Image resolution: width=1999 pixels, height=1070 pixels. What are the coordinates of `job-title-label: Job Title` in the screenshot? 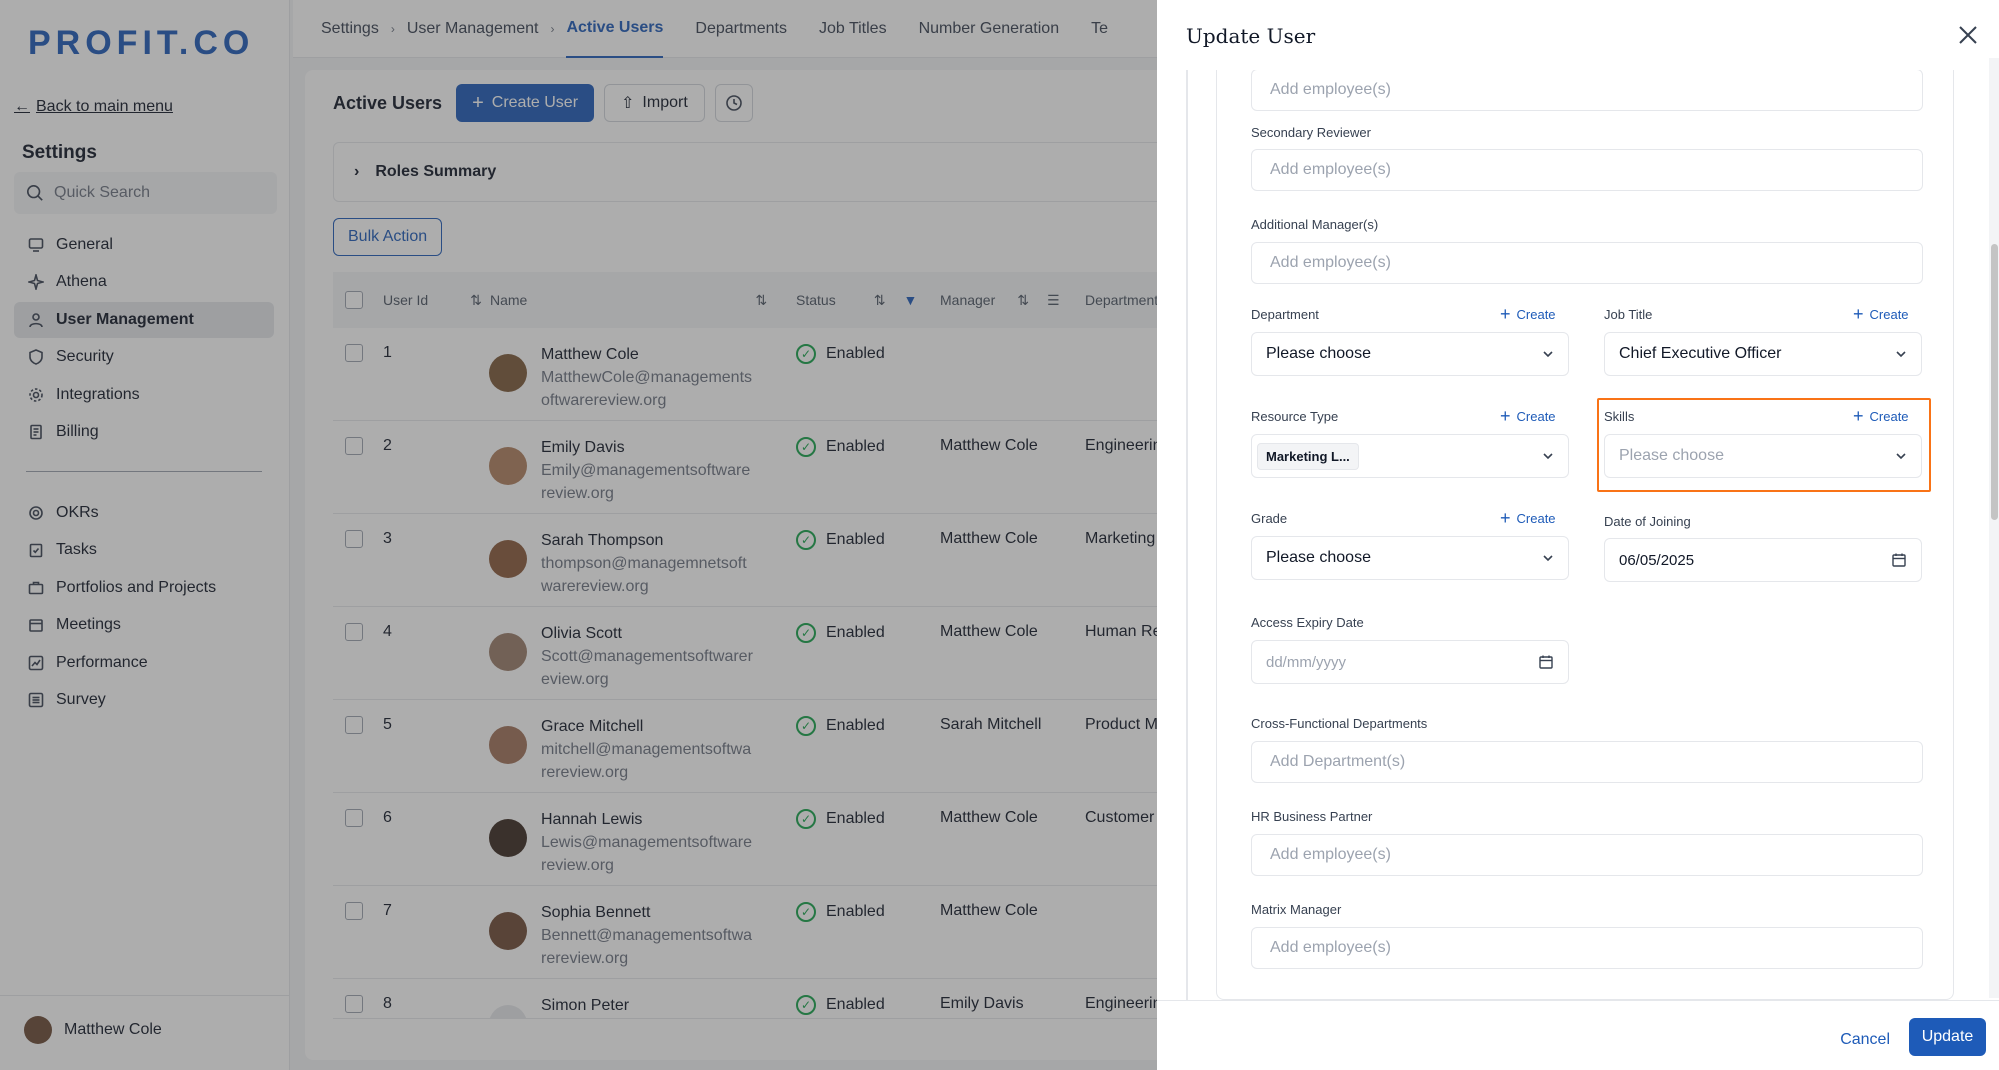 It's located at (1628, 314).